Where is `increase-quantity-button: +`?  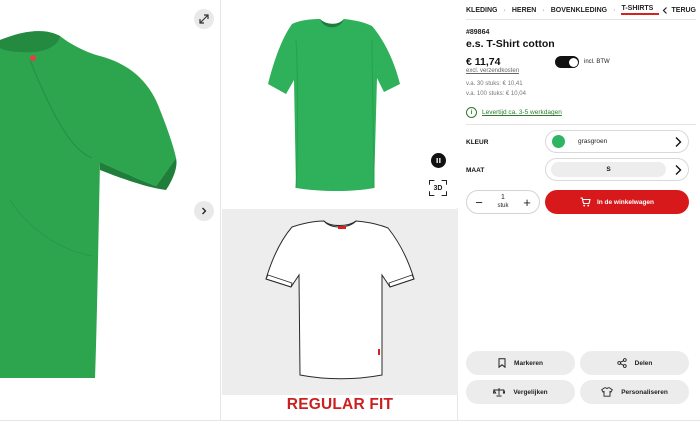 increase-quantity-button: + is located at coordinates (527, 202).